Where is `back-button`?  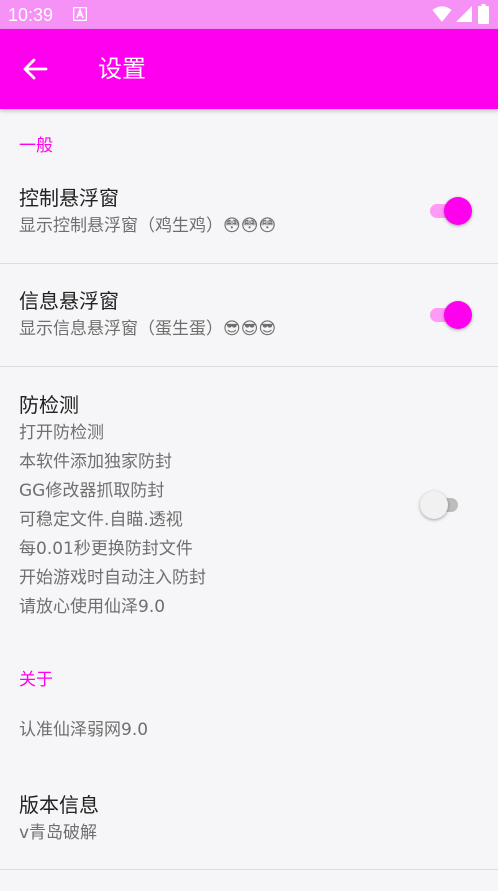 back-button is located at coordinates (36, 69).